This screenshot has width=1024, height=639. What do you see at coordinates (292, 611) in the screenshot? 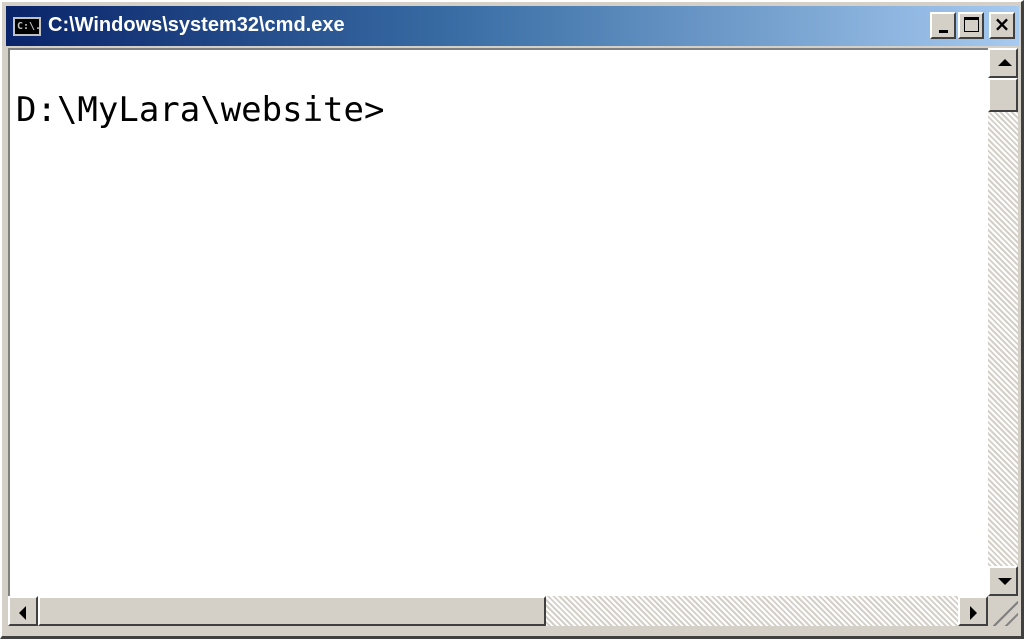
I see `horizontal-scroll-thumb` at bounding box center [292, 611].